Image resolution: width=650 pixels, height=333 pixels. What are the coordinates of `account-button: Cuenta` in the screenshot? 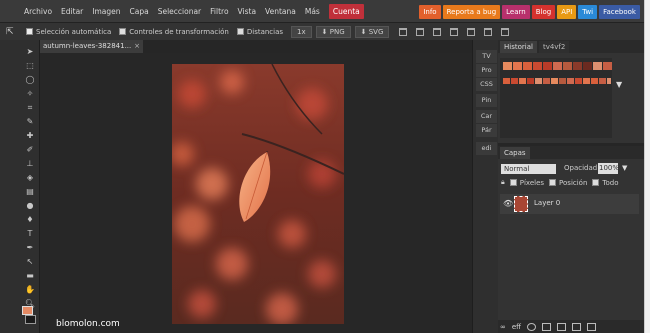 It's located at (346, 11).